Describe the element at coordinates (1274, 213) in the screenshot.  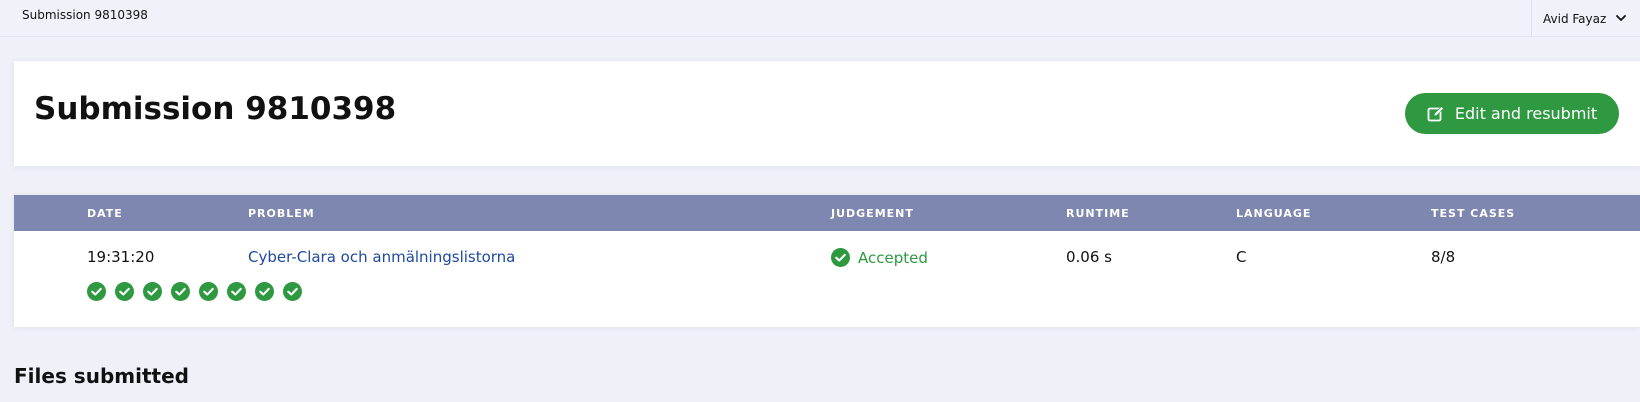
I see `column-header-language: LANGUAGE` at that location.